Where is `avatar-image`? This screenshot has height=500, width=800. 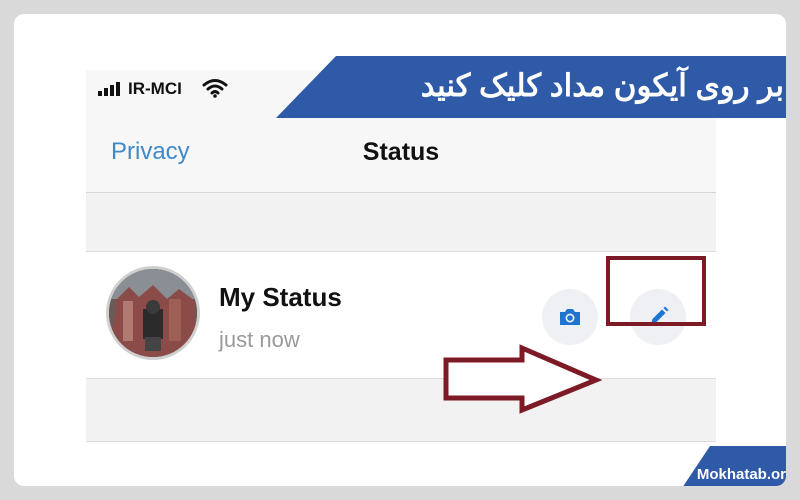
avatar-image is located at coordinates (153, 313).